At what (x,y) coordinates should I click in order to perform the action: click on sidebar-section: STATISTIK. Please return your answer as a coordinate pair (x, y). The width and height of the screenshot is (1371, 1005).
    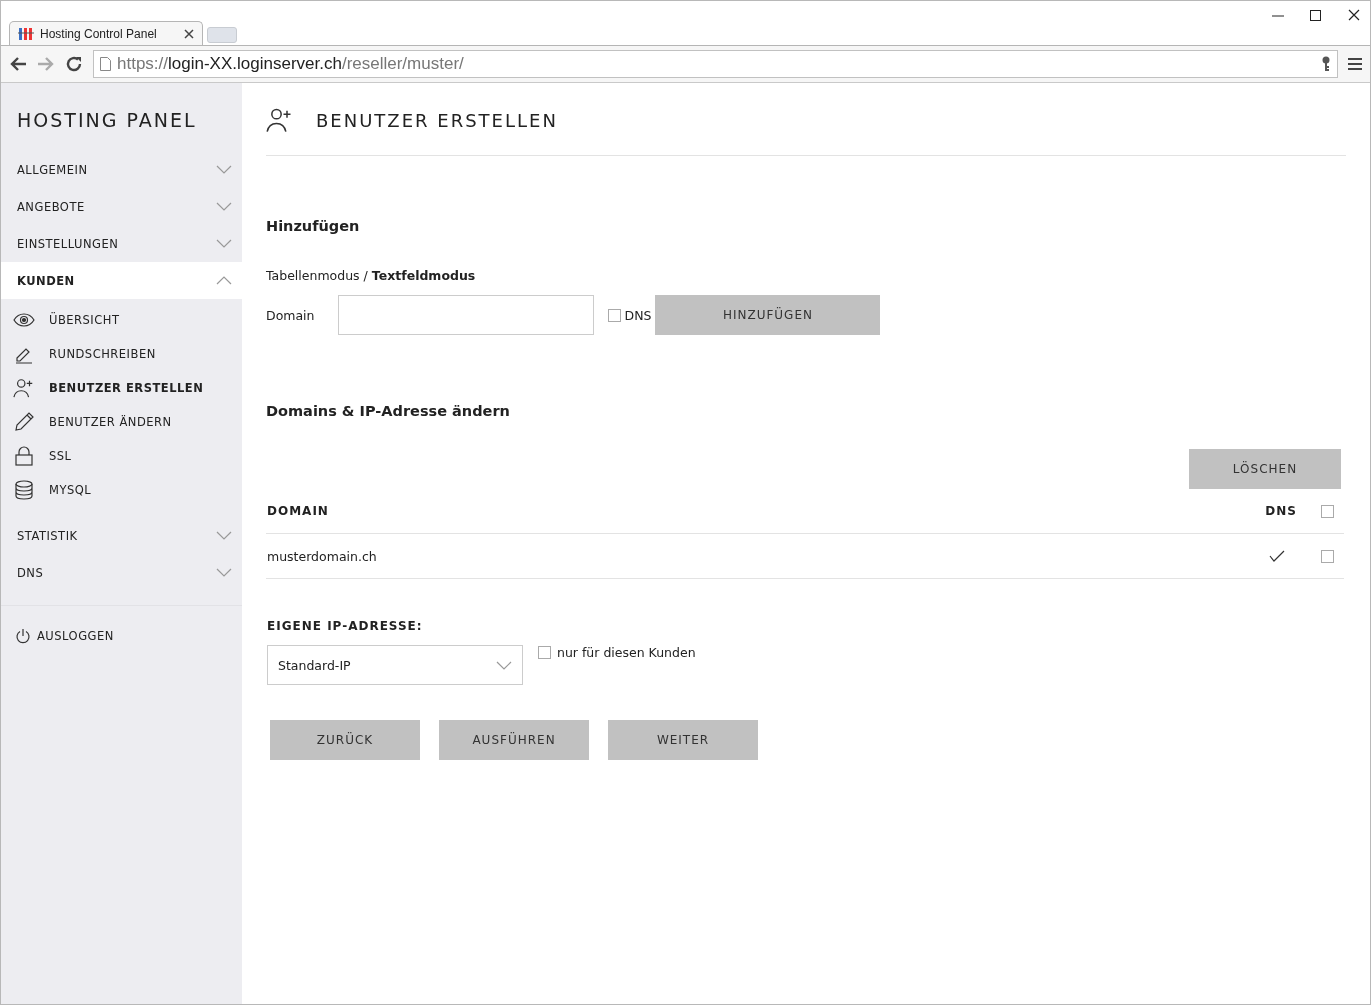
    Looking at the image, I should click on (121, 535).